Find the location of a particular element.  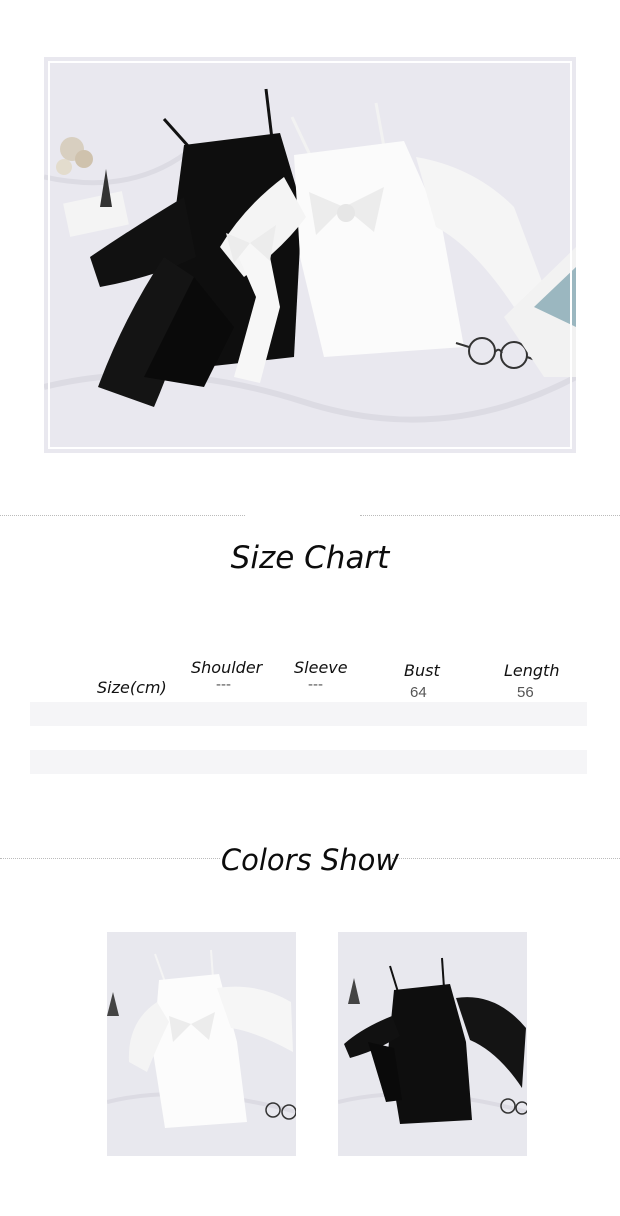

cell-bust: 64 is located at coordinates (418, 692).